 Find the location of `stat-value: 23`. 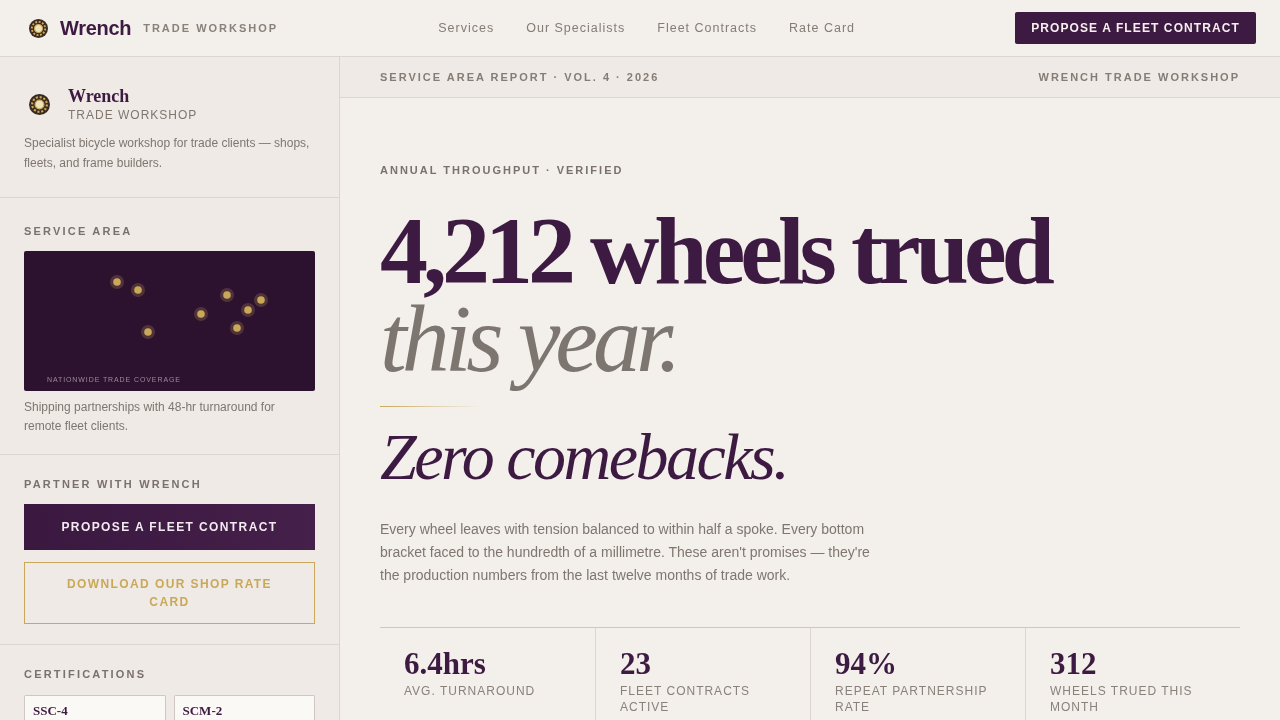

stat-value: 23 is located at coordinates (636, 664).